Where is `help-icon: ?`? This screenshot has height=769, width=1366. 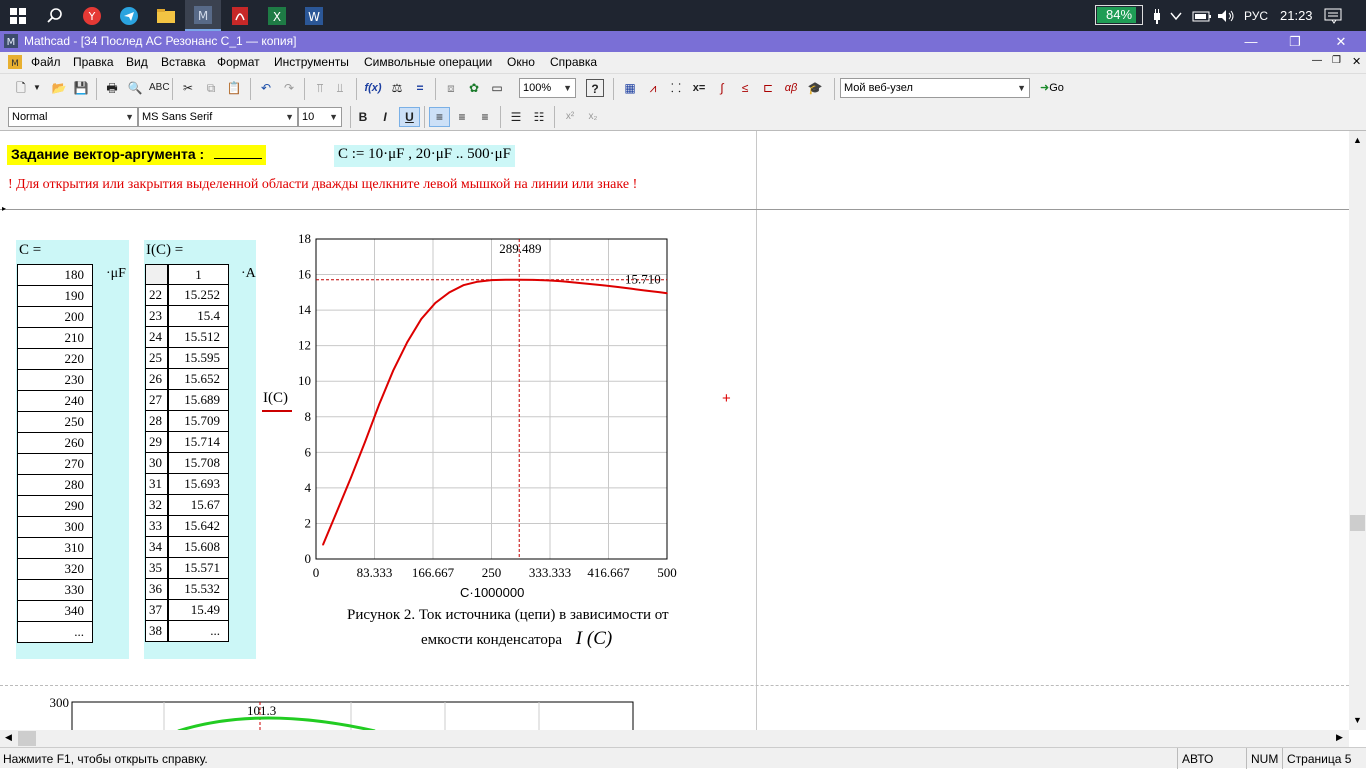
help-icon: ? is located at coordinates (595, 88).